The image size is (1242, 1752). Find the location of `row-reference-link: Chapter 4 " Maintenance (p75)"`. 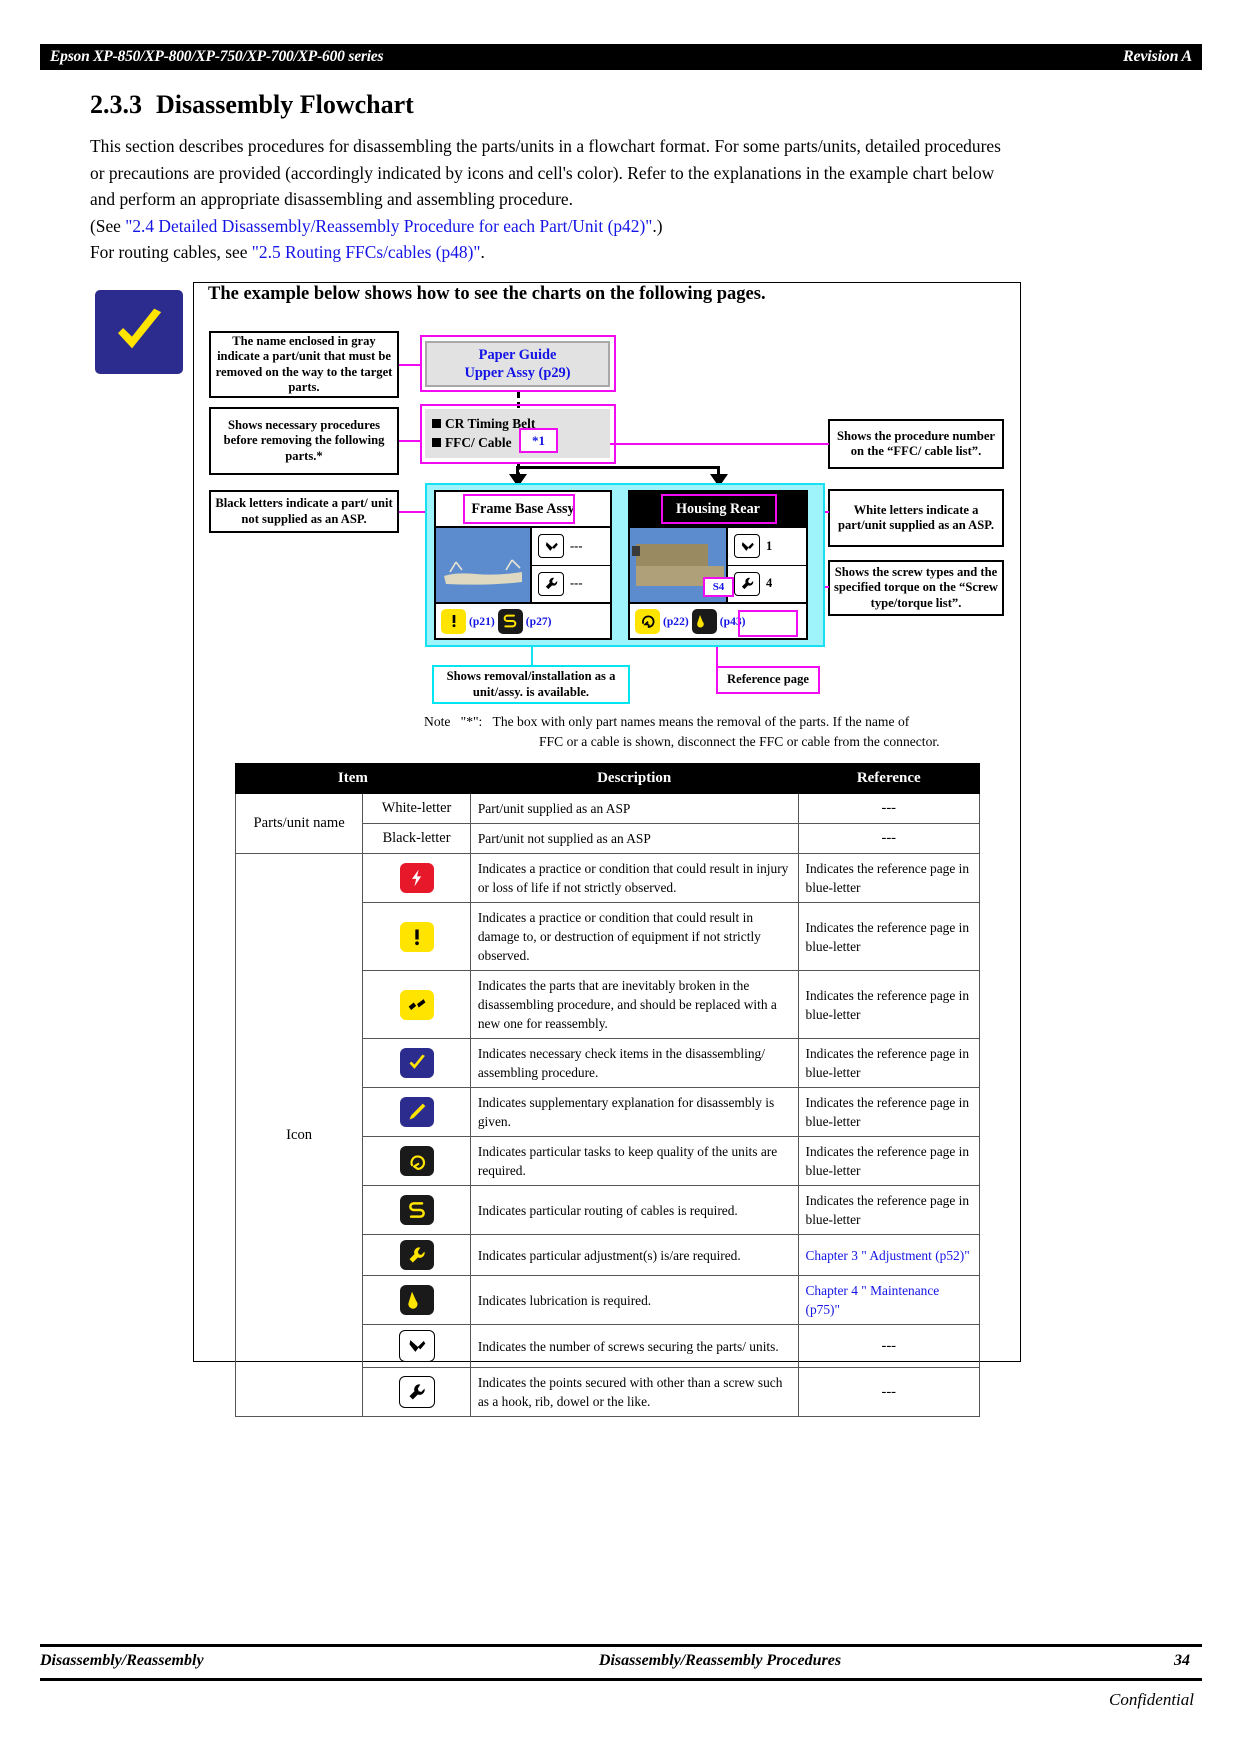

row-reference-link: Chapter 4 " Maintenance (p75)" is located at coordinates (888, 1300).